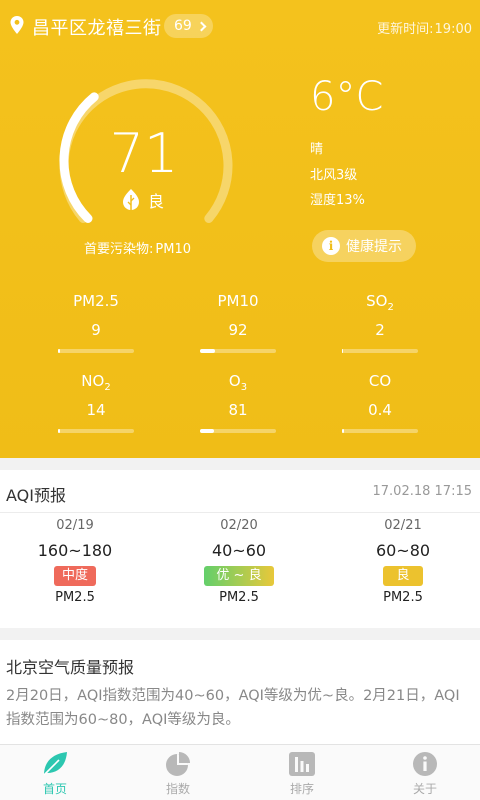 Image resolution: width=480 pixels, height=800 pixels. What do you see at coordinates (238, 330) in the screenshot?
I see `pollutant-value: 92` at bounding box center [238, 330].